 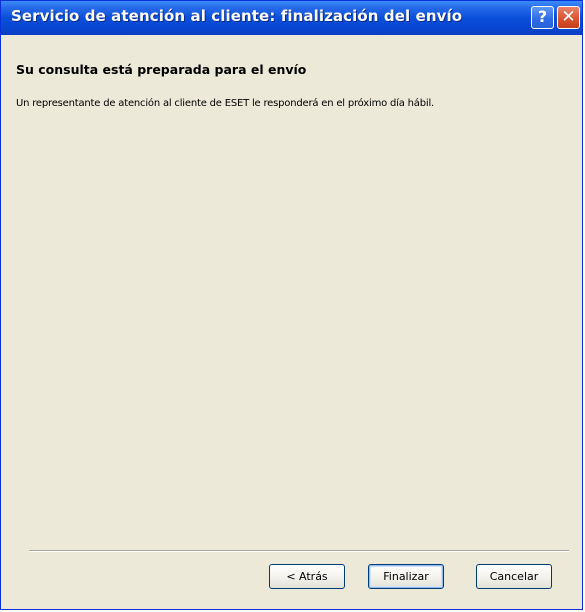 What do you see at coordinates (406, 576) in the screenshot?
I see `finish-button: Finalizar` at bounding box center [406, 576].